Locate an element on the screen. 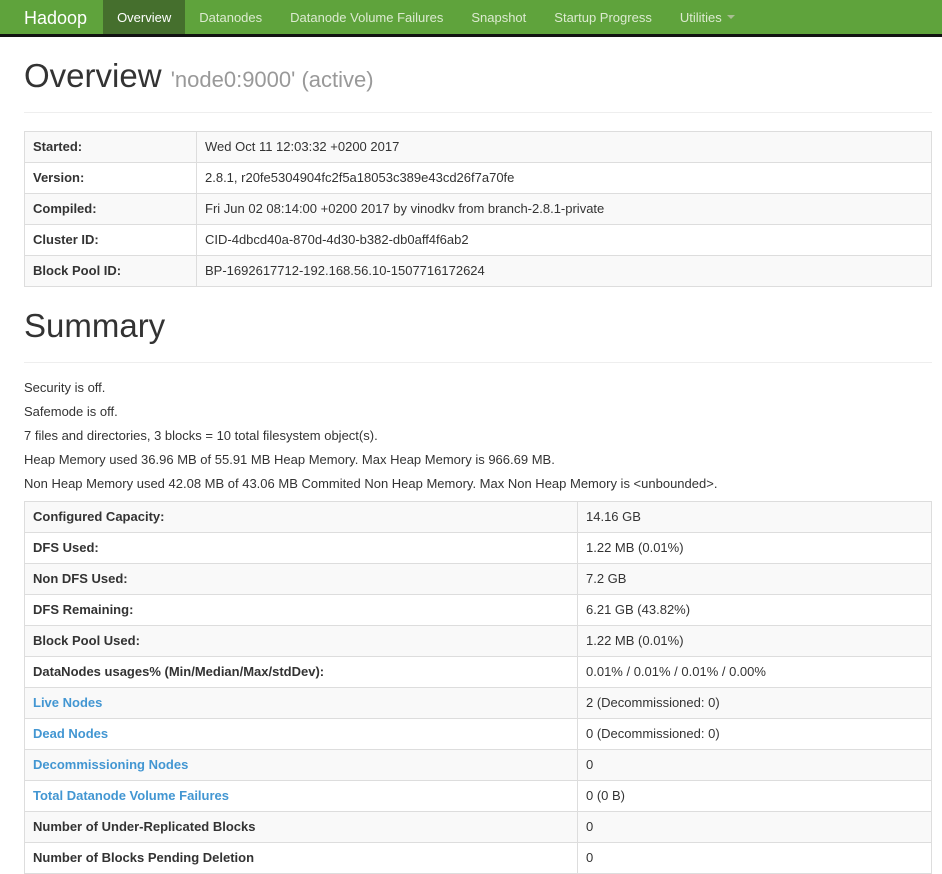 This screenshot has height=874, width=942. namenode-address-subtitle: 'node0:9000' (active) is located at coordinates (272, 79).